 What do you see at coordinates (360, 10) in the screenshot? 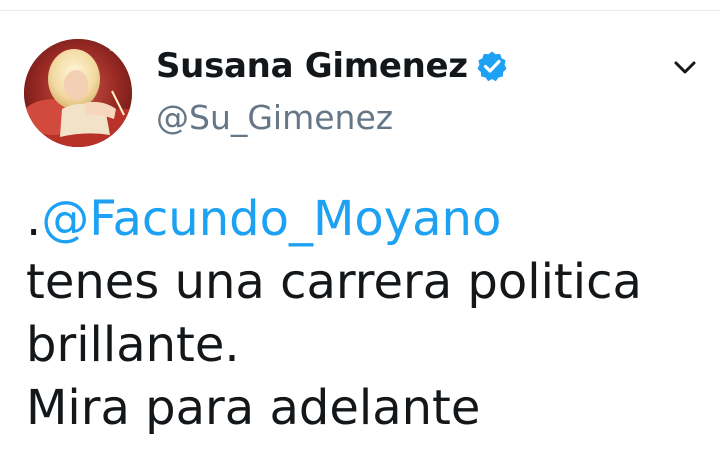
I see `top-divider` at bounding box center [360, 10].